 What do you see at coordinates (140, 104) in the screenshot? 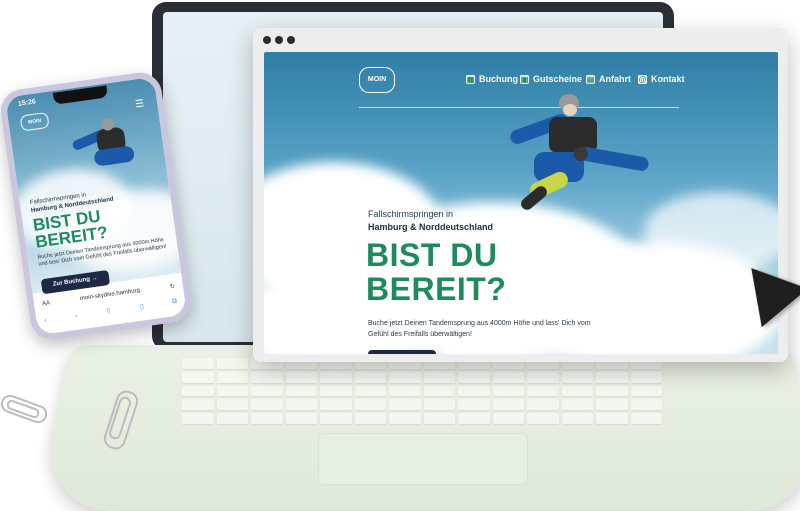
I see `hamburger-menu-icon: ☰` at bounding box center [140, 104].